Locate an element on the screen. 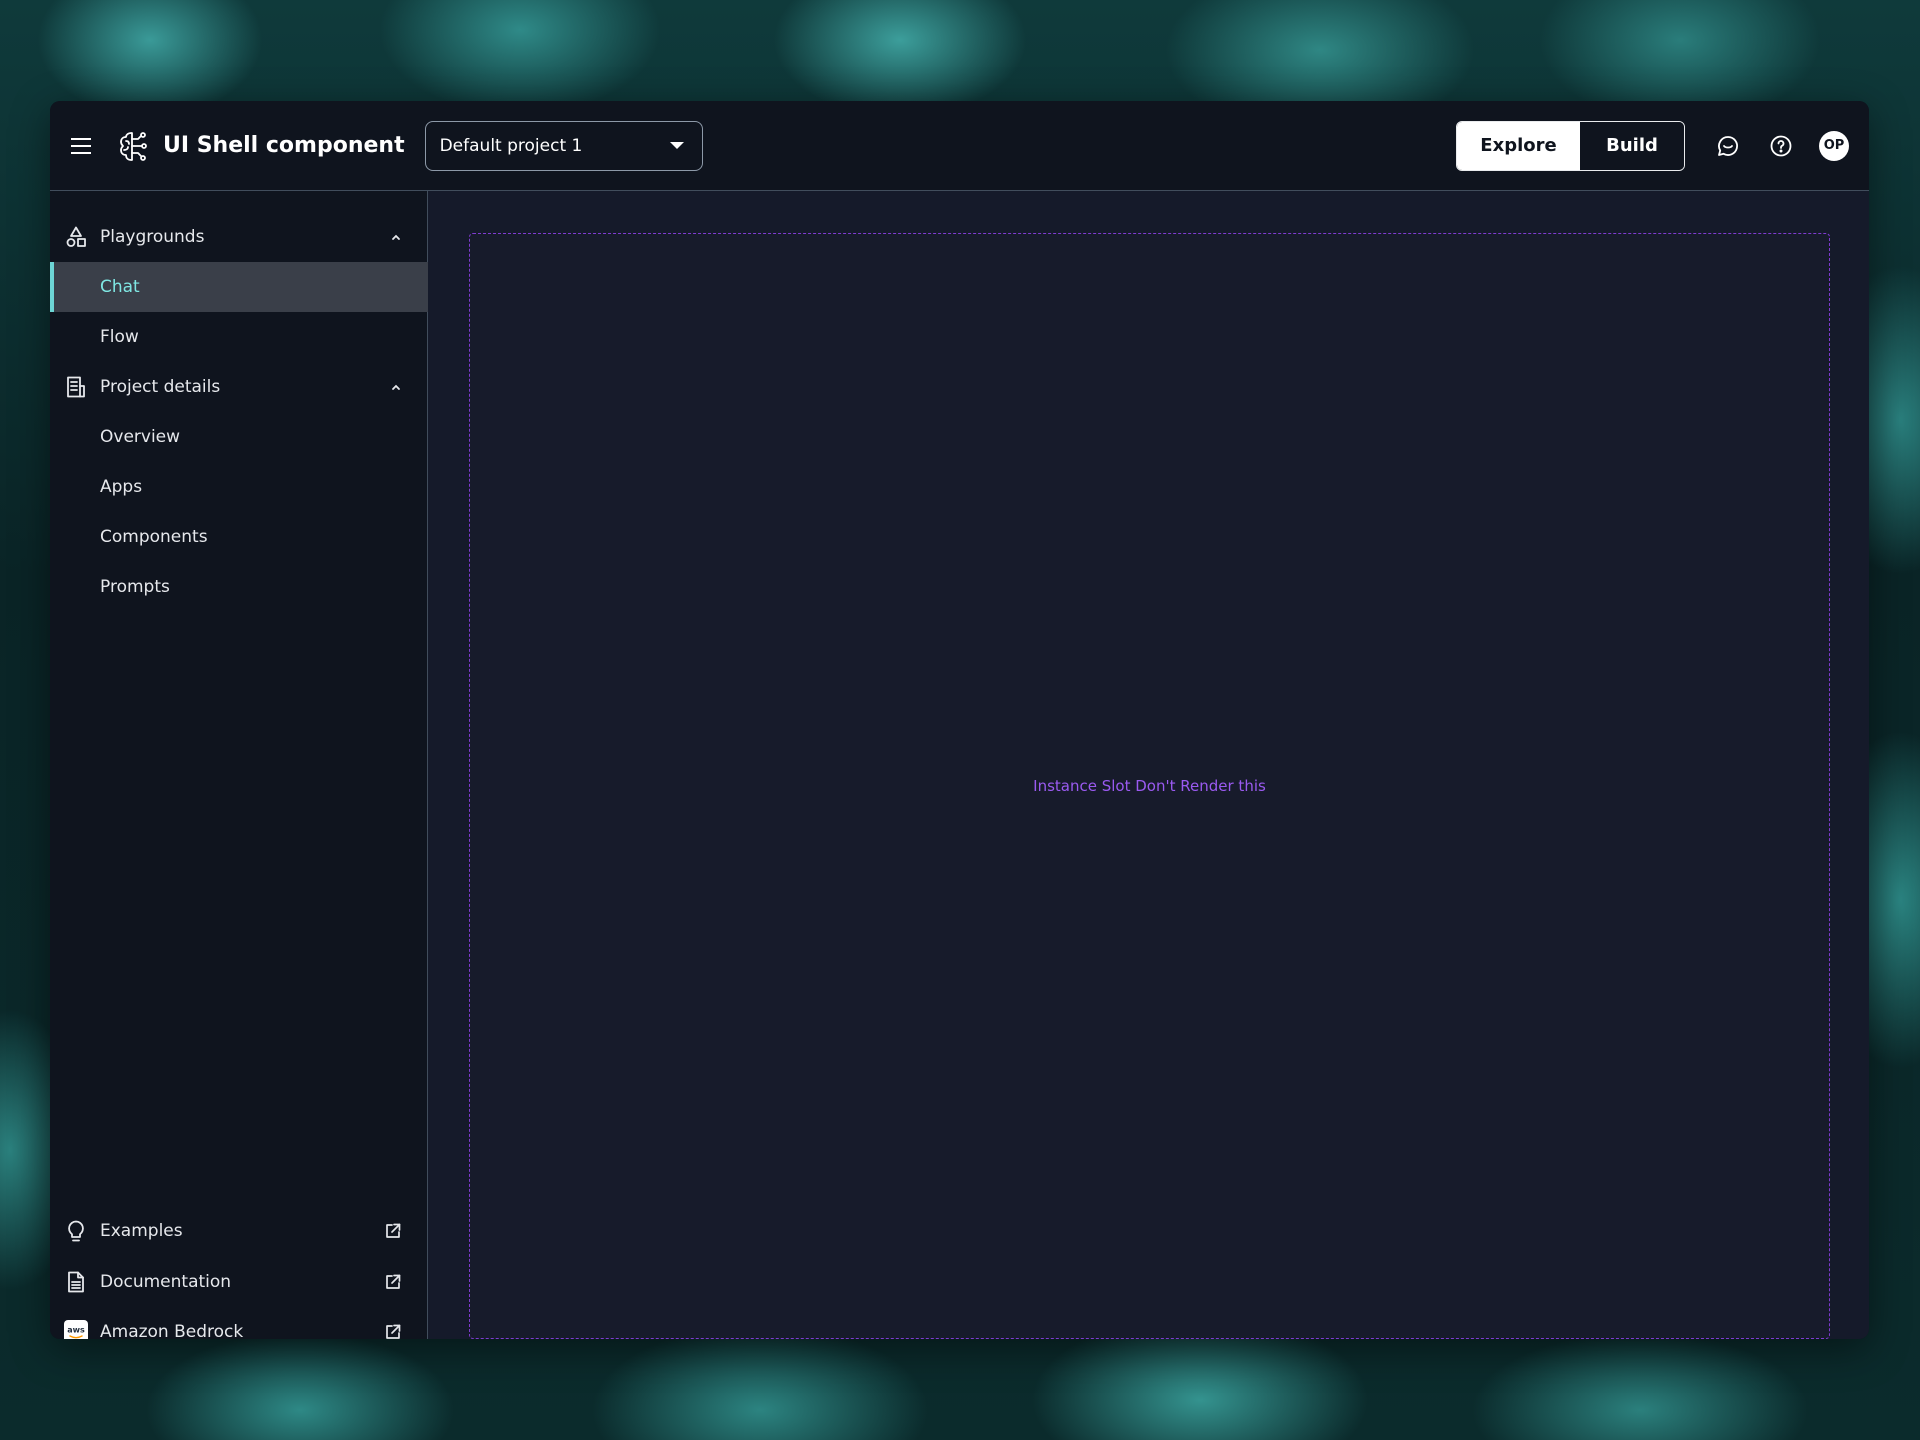 This screenshot has height=1440, width=1920. project-select-value: Default project 1 is located at coordinates (511, 145).